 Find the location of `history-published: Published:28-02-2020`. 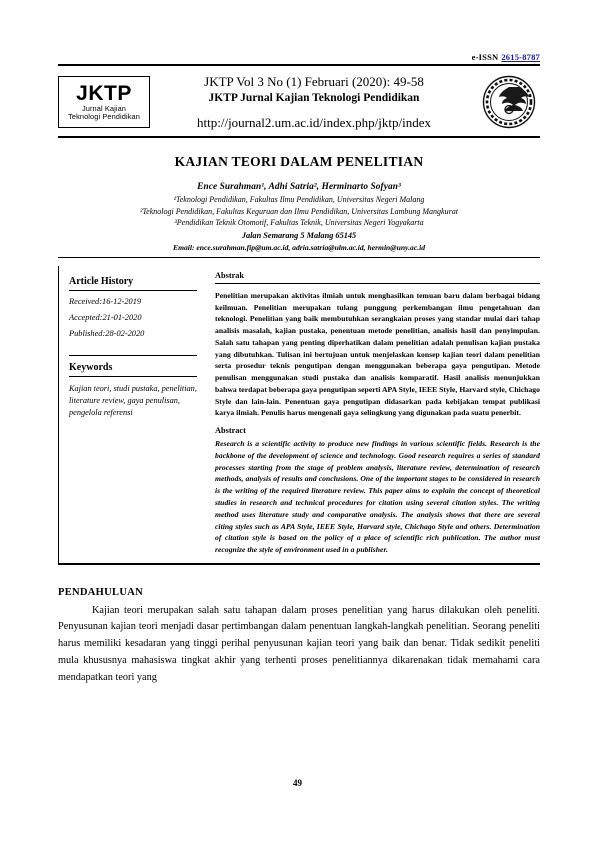

history-published: Published:28-02-2020 is located at coordinates (107, 334).